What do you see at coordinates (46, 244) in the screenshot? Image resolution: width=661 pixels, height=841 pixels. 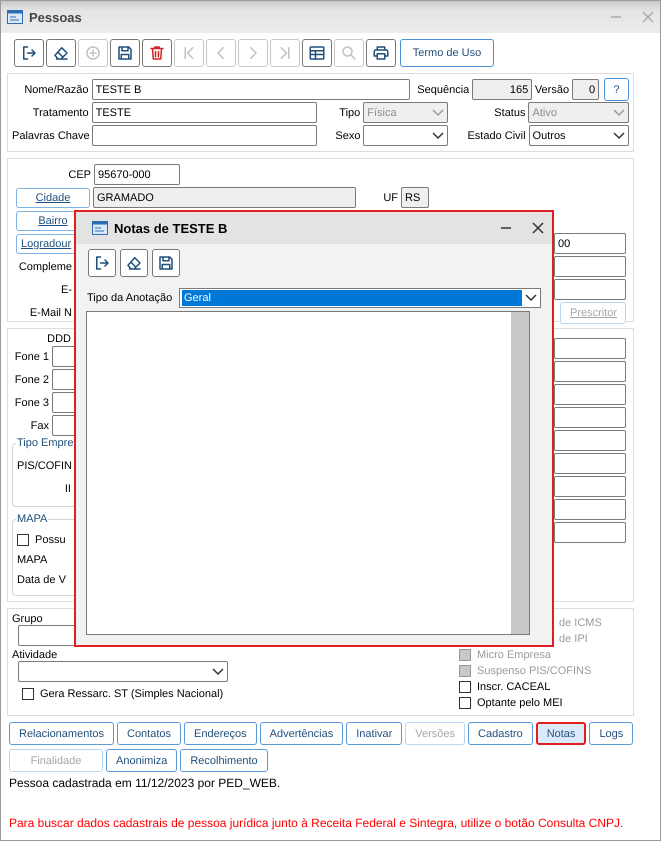 I see `street-button: Logradour` at bounding box center [46, 244].